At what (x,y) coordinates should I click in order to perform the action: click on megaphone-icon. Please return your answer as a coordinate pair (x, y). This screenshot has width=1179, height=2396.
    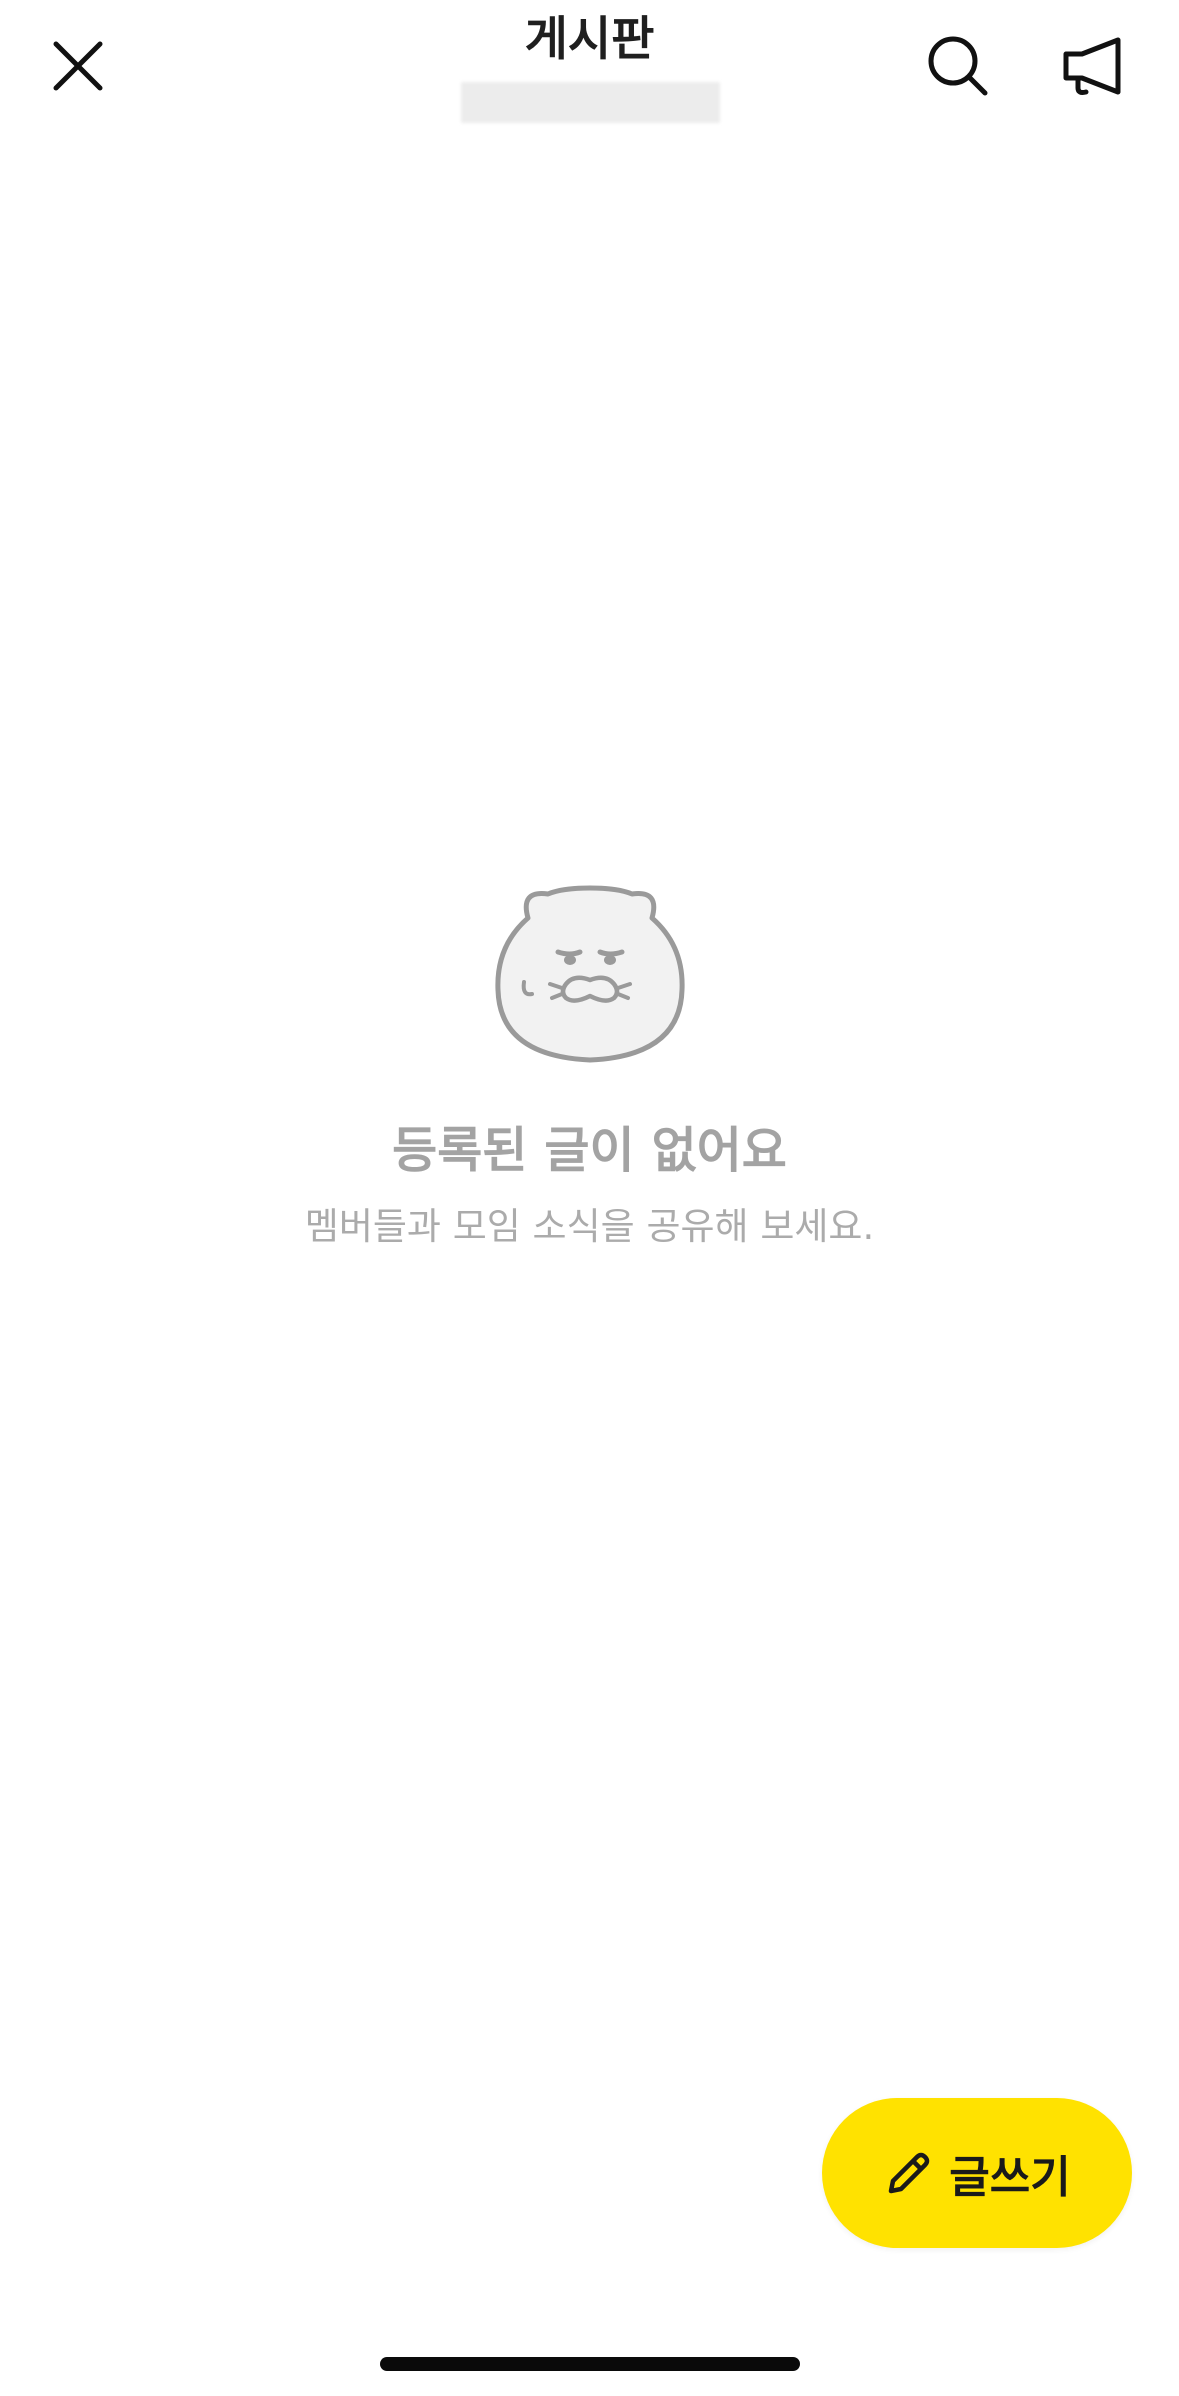
    Looking at the image, I should click on (1092, 66).